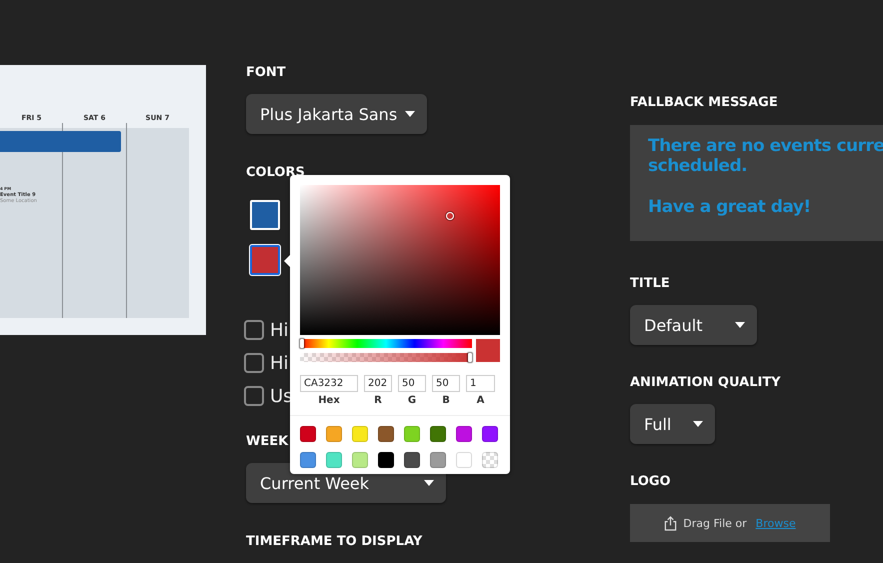 Image resolution: width=883 pixels, height=563 pixels. Describe the element at coordinates (704, 102) in the screenshot. I see `section-label: FALLBACK MESSAGE` at that location.